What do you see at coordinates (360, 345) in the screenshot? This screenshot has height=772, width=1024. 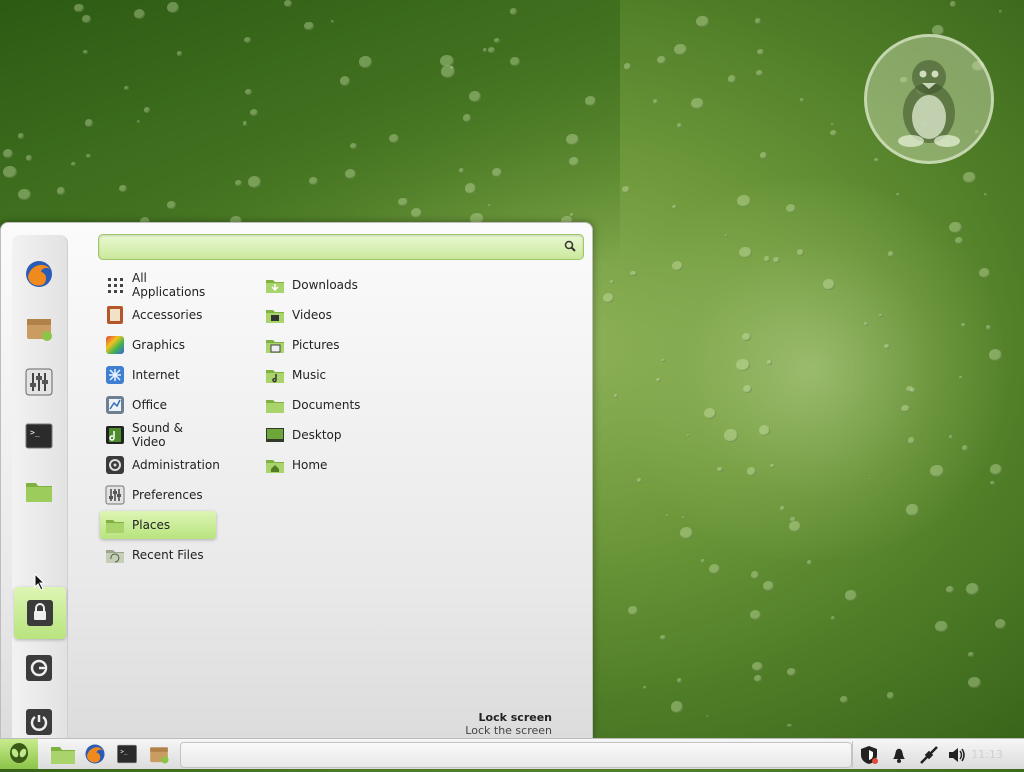 I see `place-pictures: Pictures` at bounding box center [360, 345].